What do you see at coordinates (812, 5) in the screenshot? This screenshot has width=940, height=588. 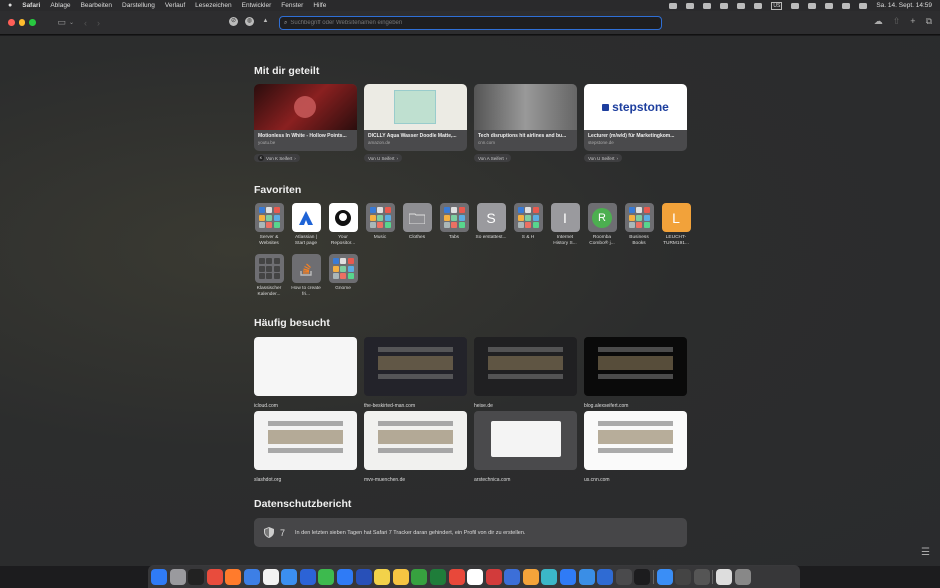 I see `wifi-icon` at bounding box center [812, 5].